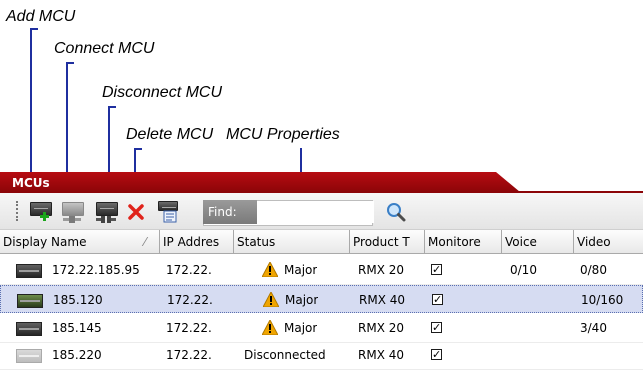  Describe the element at coordinates (285, 355) in the screenshot. I see `status-cell: Disconnected` at that location.